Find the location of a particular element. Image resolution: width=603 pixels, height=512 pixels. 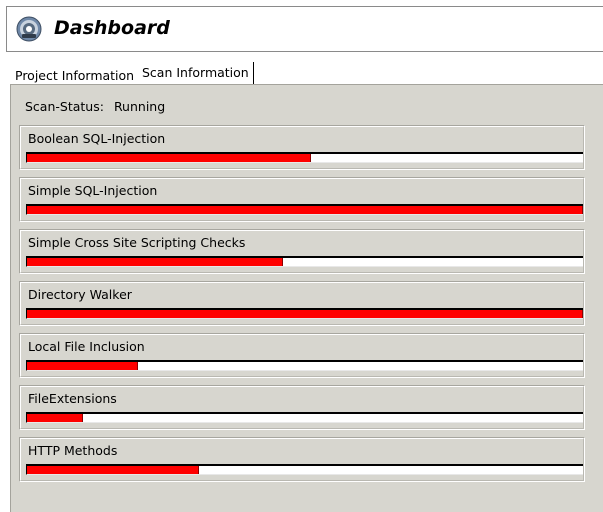

module-file-extensions: FileExtensions is located at coordinates (302, 407).